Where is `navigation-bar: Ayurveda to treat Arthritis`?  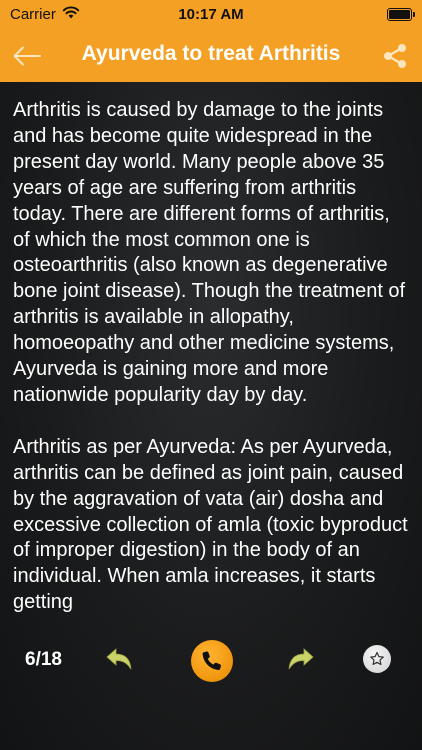 navigation-bar: Ayurveda to treat Arthritis is located at coordinates (211, 56).